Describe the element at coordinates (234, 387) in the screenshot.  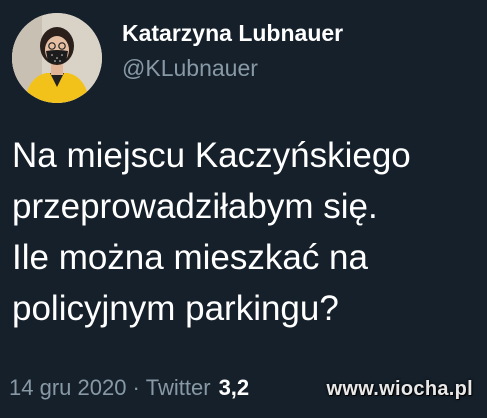
I see `engagement-count: 3,2` at that location.